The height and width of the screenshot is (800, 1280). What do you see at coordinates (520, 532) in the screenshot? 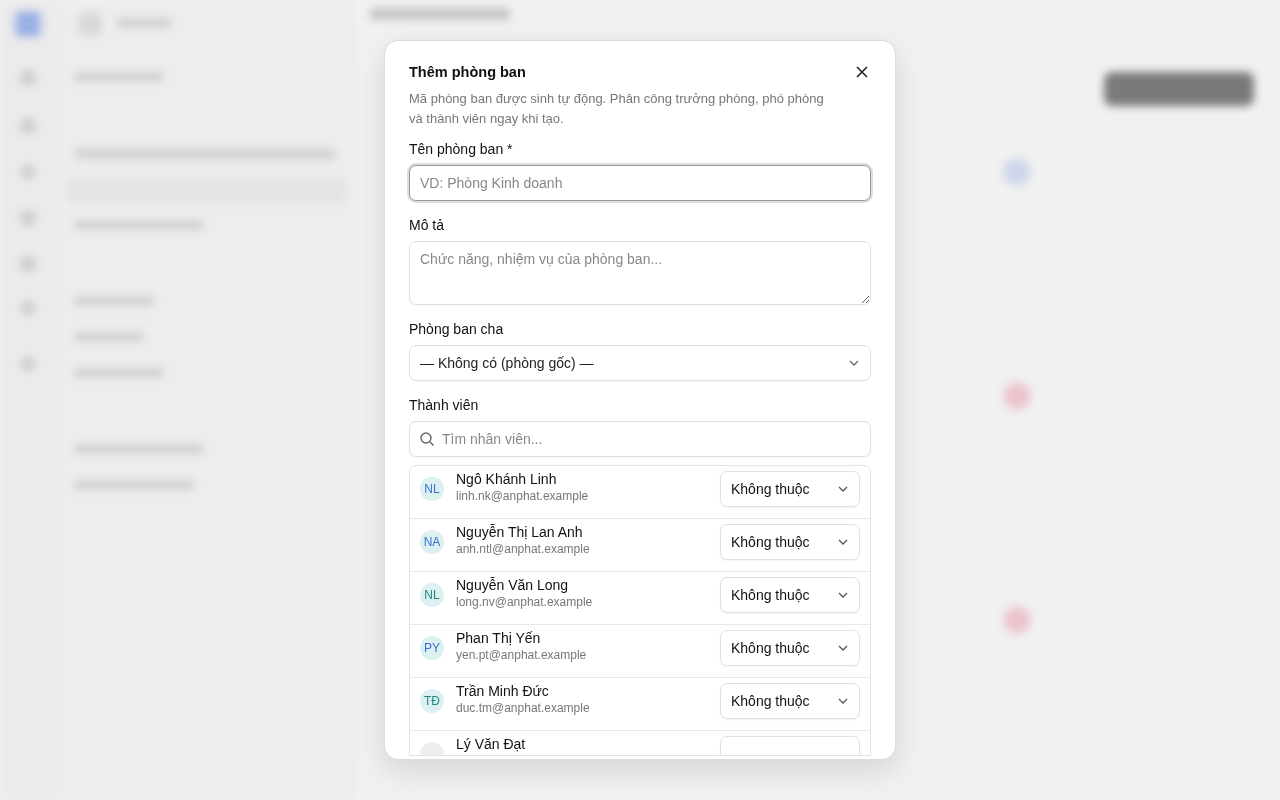
I see `member-name: Nguyễn Thị Lan Anh` at bounding box center [520, 532].